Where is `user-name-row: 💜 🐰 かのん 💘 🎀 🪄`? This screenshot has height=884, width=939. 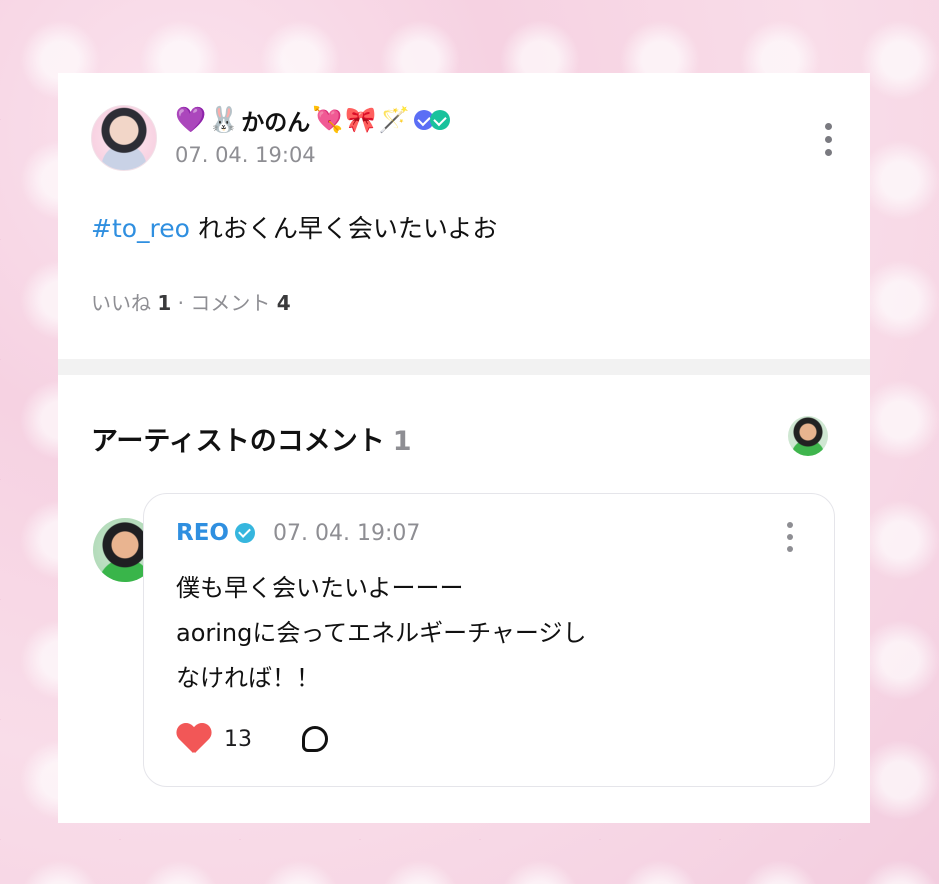 user-name-row: 💜 🐰 かのん 💘 🎀 🪄 is located at coordinates (312, 120).